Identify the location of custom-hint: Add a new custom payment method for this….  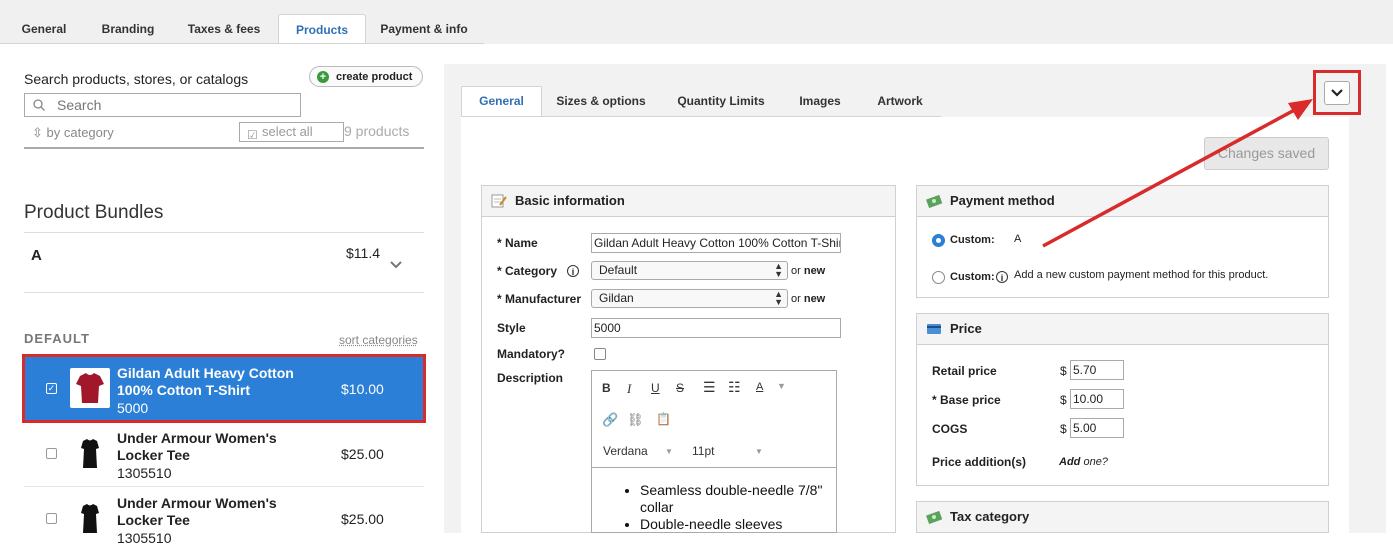
(1141, 275).